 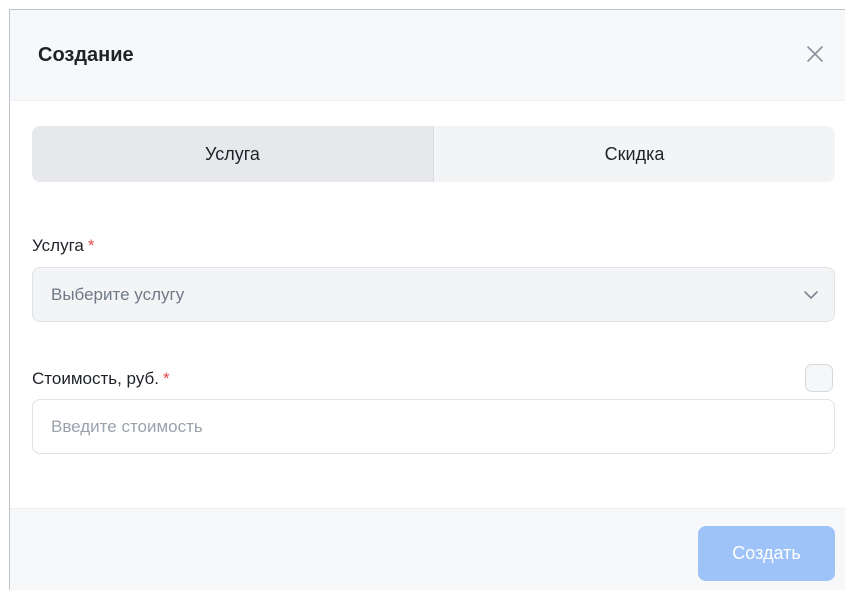 I want to click on create-button: Создать, so click(x=766, y=553).